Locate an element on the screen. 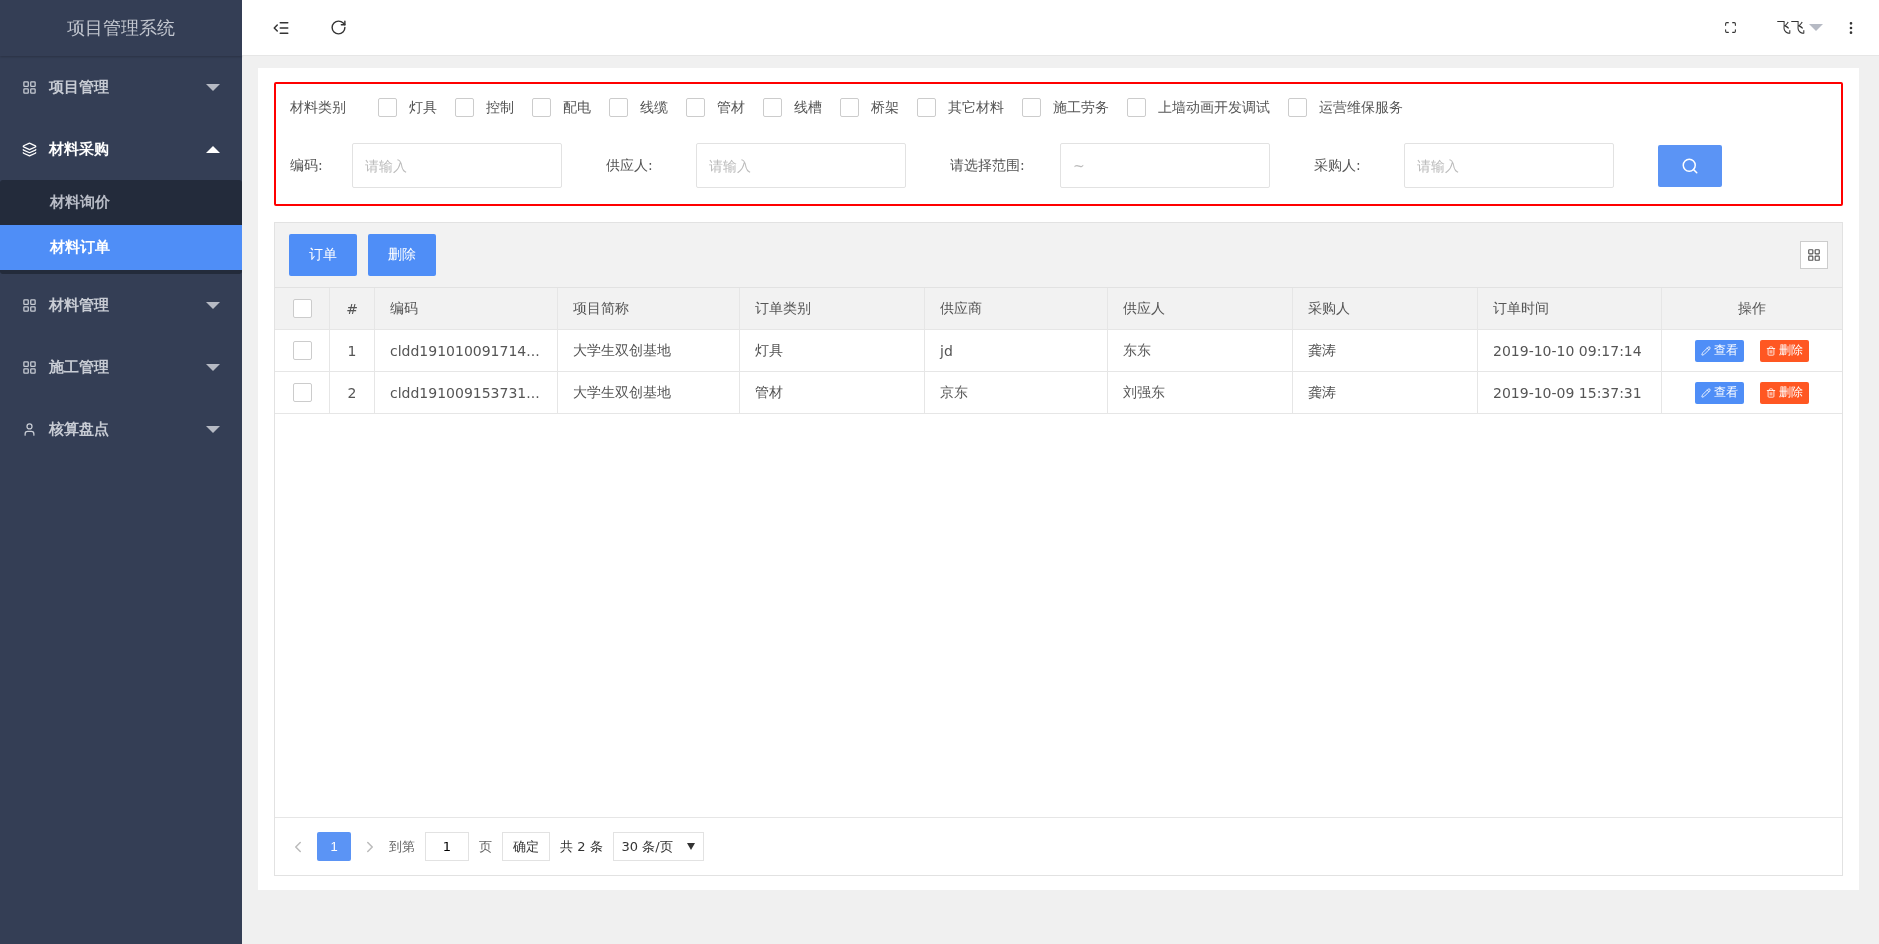 The width and height of the screenshot is (1879, 944). menu-label: 项目管理 is located at coordinates (79, 87).